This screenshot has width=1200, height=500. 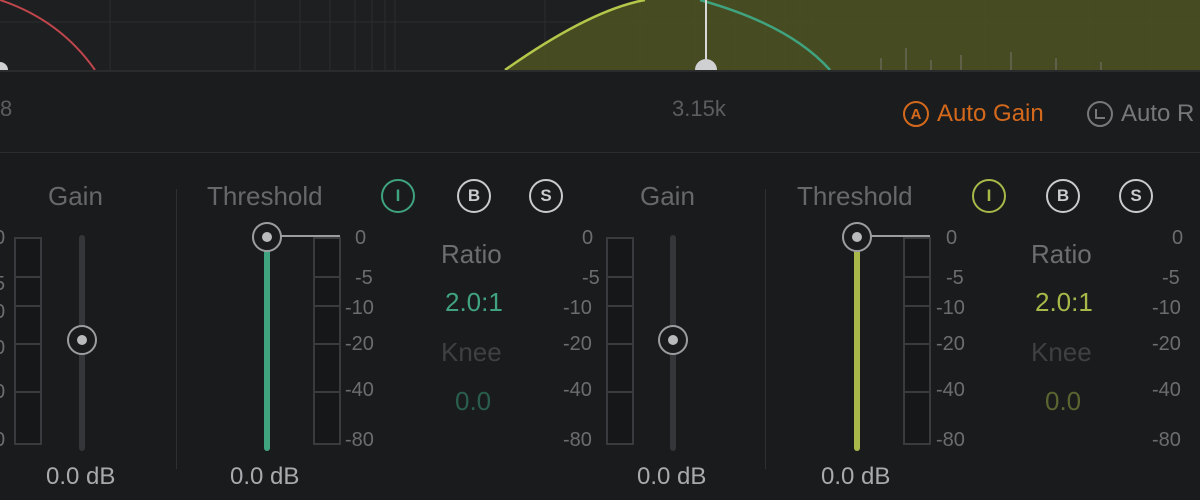 I want to click on band2-solo-button: S, so click(x=1136, y=196).